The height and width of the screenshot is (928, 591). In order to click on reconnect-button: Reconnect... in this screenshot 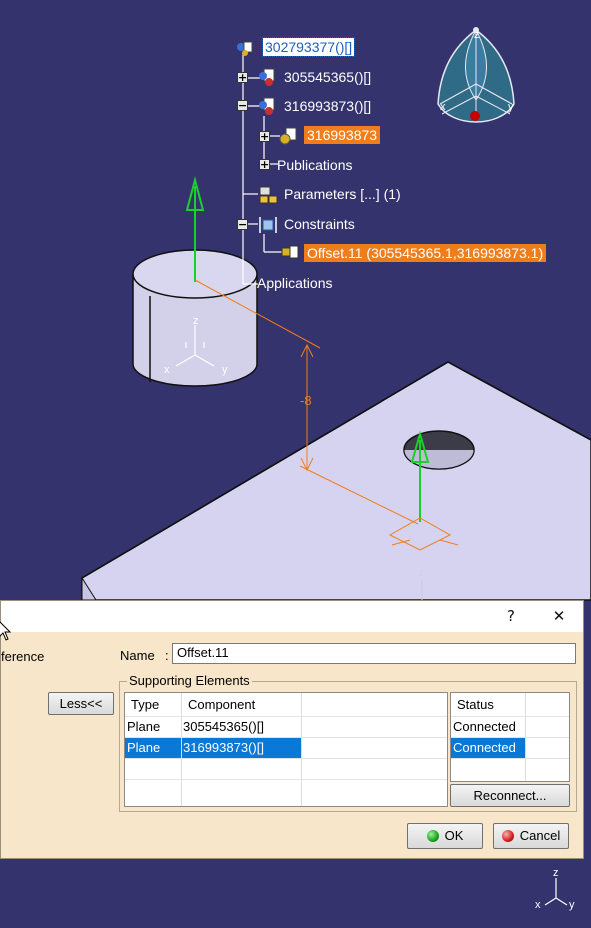, I will do `click(510, 795)`.